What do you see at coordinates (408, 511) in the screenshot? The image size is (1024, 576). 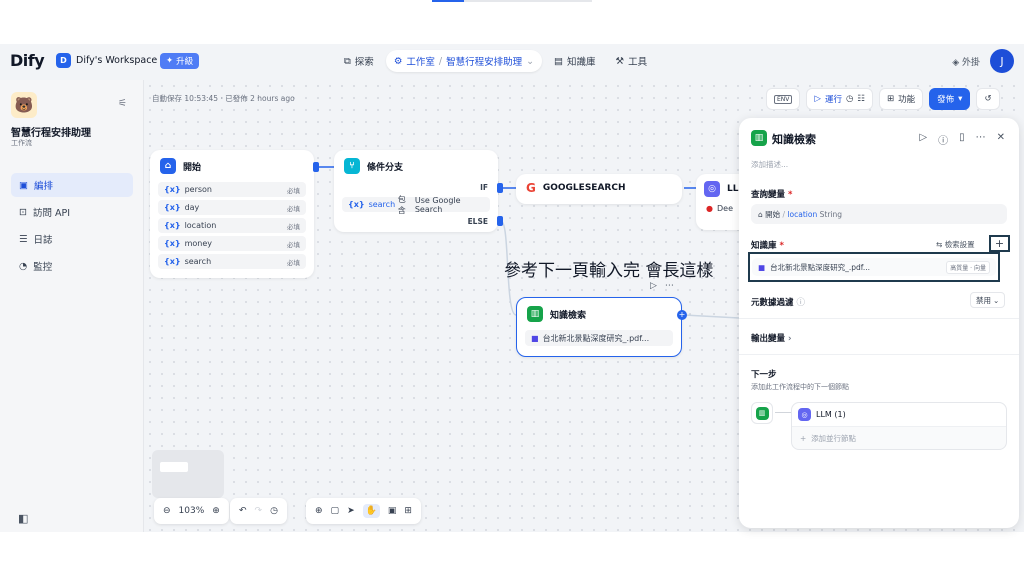 I see `layout-icon: ⊞` at bounding box center [408, 511].